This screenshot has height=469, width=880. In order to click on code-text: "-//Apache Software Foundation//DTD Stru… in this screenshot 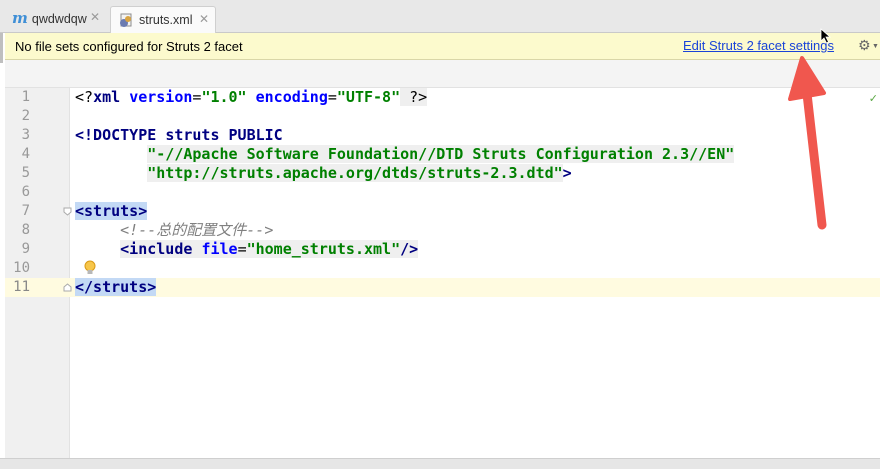, I will do `click(405, 154)`.